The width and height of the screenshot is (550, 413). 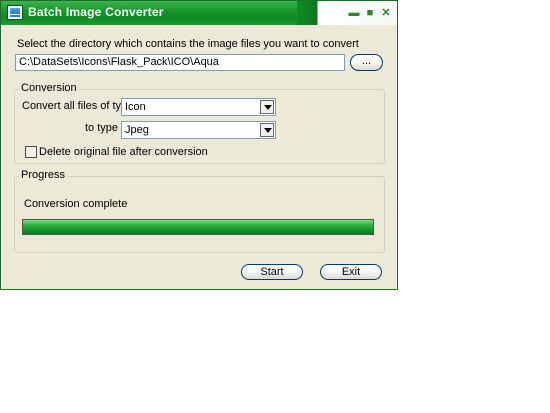 I want to click on close-icon: ✕, so click(x=386, y=13).